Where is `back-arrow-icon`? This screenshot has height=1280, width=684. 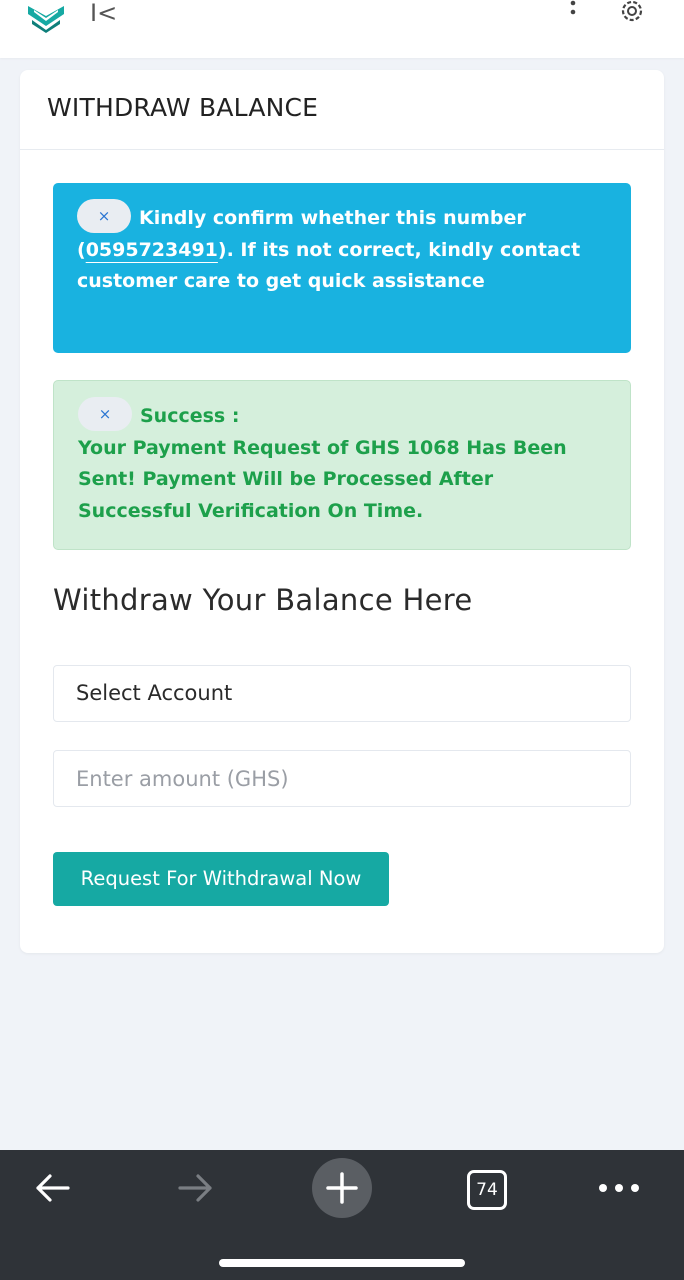 back-arrow-icon is located at coordinates (52, 1188).